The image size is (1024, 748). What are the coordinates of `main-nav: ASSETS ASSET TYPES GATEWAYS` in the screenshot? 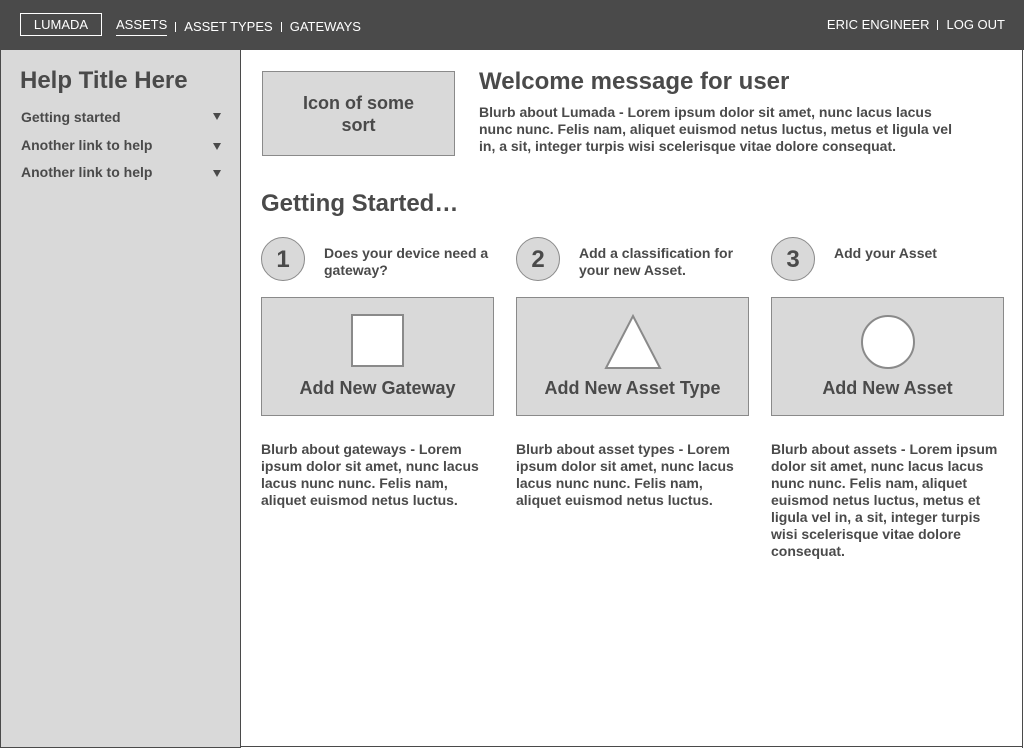 It's located at (238, 26).